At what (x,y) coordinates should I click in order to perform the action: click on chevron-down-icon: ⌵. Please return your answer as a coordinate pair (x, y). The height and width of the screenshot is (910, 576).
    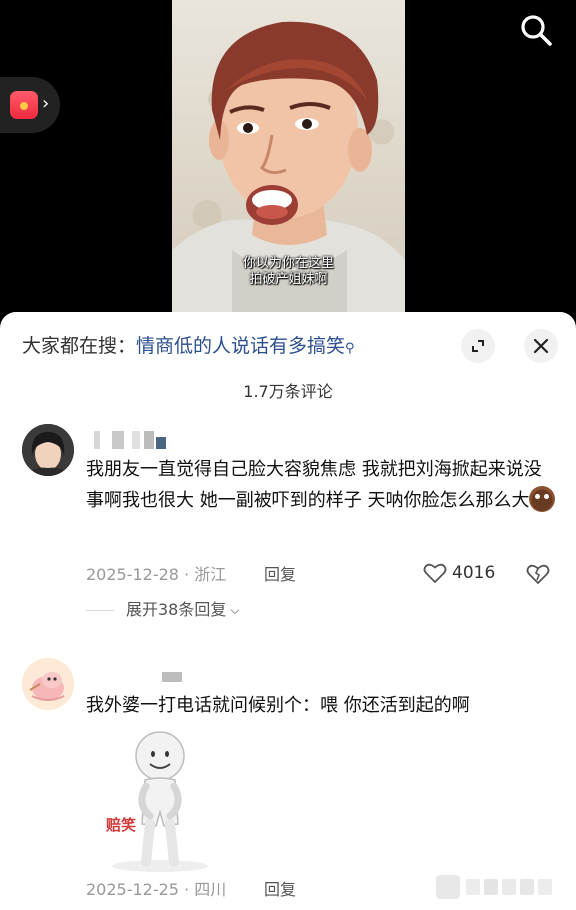
    Looking at the image, I should click on (235, 609).